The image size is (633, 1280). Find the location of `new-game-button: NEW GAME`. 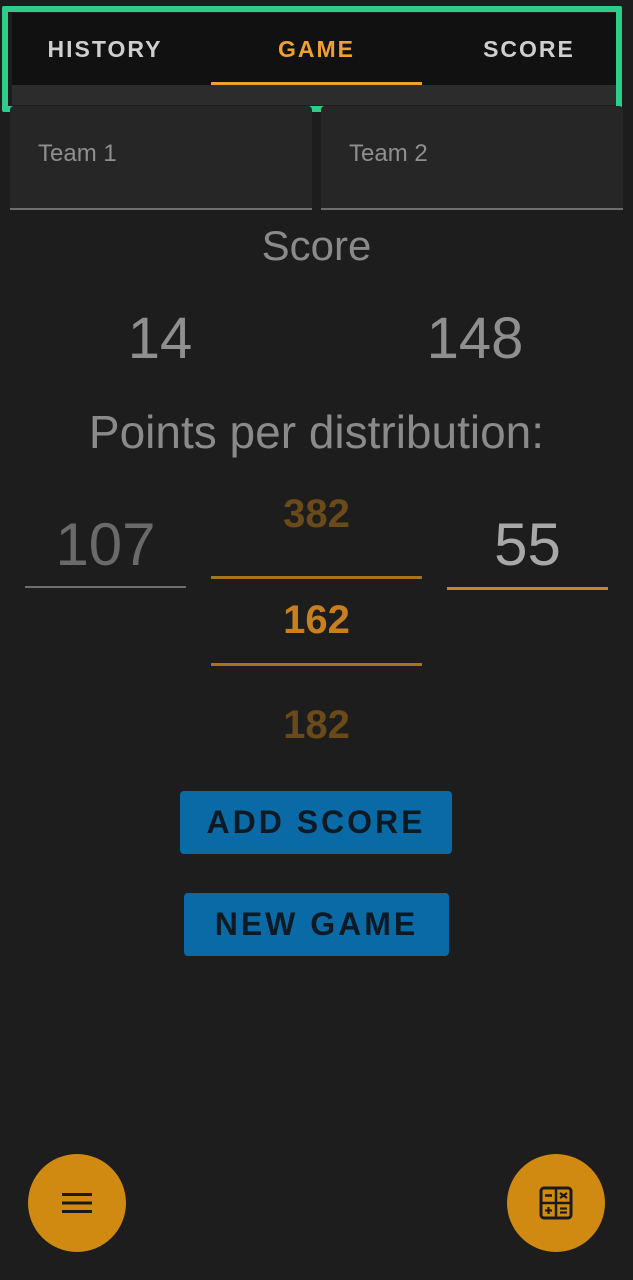

new-game-button: NEW GAME is located at coordinates (316, 924).